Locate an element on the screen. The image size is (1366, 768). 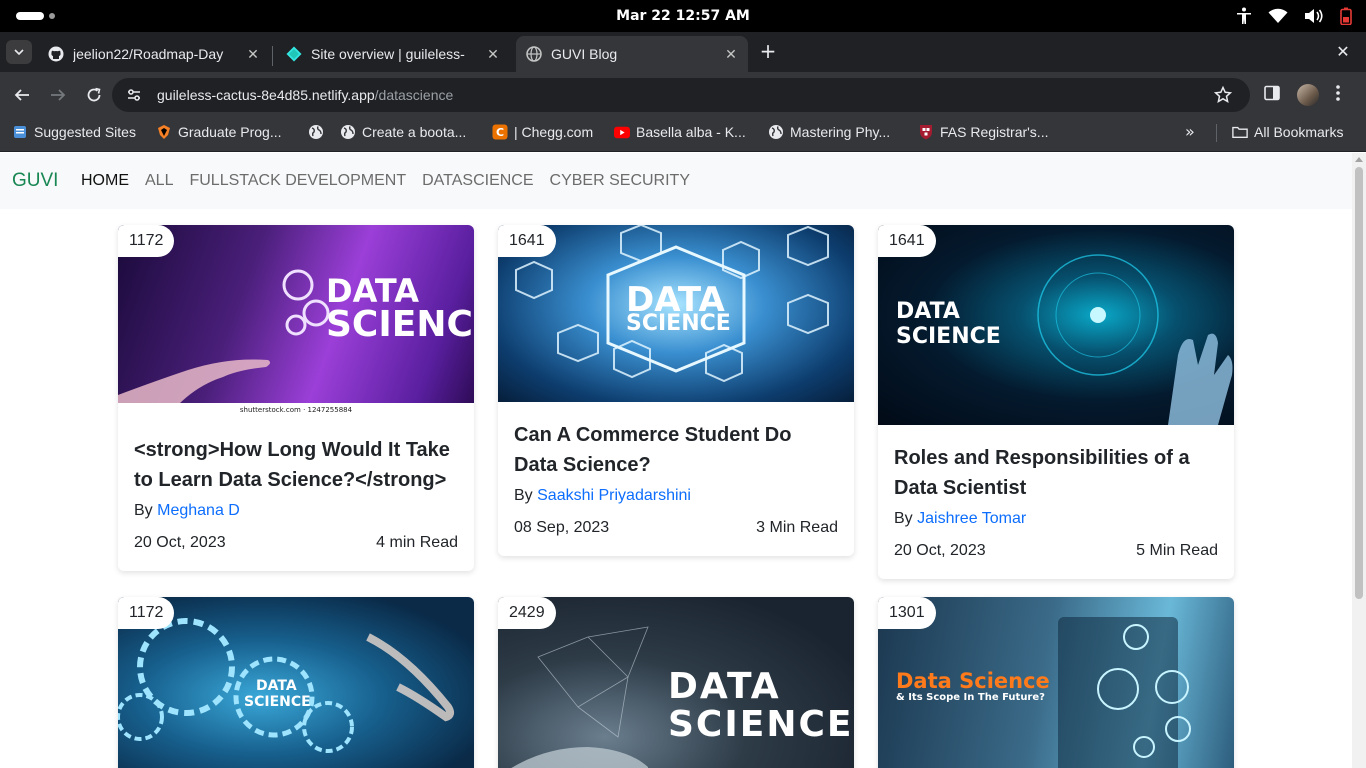
nav-cyber-security: CYBER SECURITY is located at coordinates (620, 181).